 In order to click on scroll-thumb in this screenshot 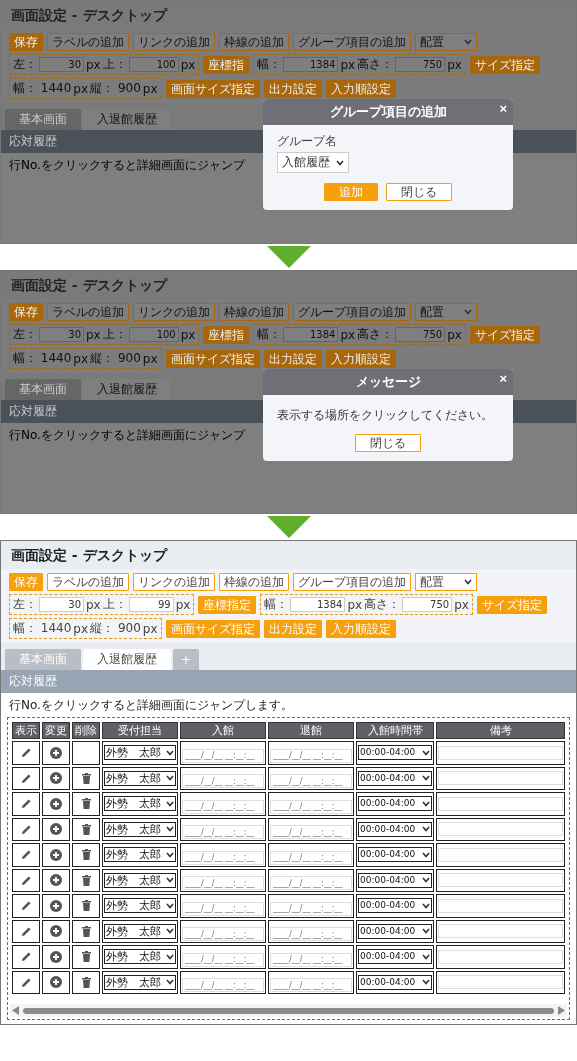, I will do `click(288, 1010)`.